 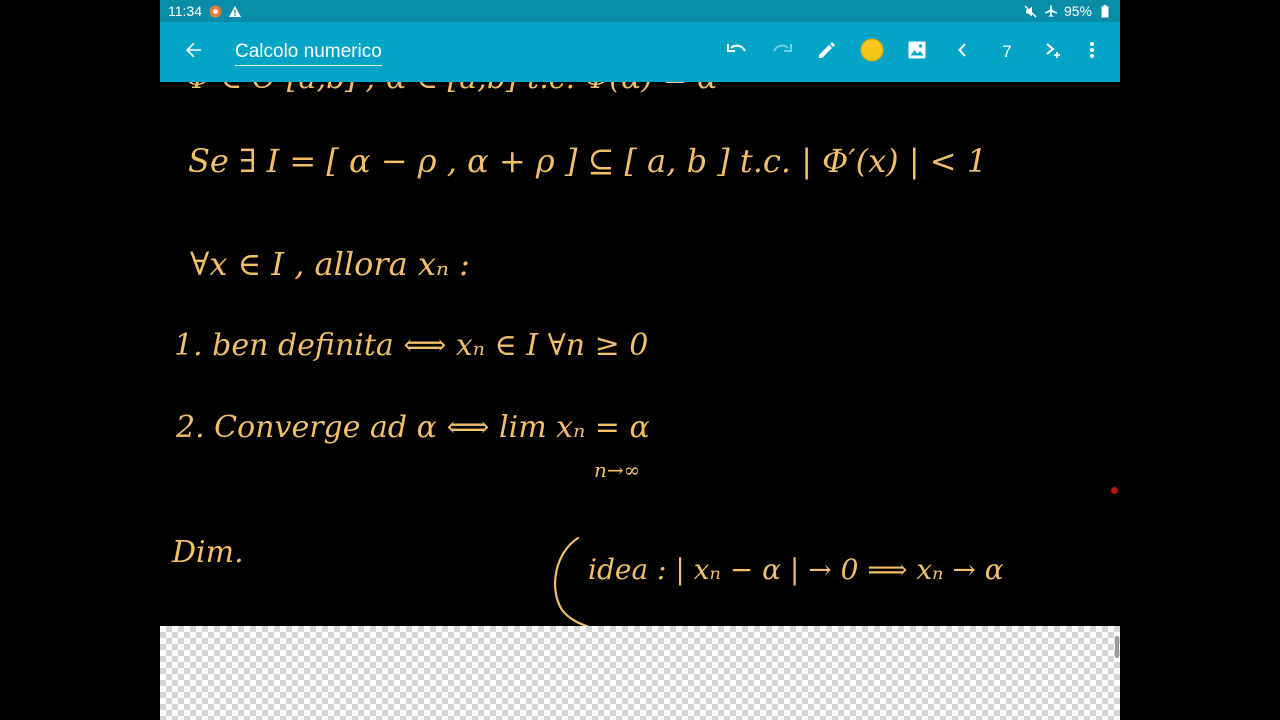 I want to click on image-icon, so click(x=917, y=52).